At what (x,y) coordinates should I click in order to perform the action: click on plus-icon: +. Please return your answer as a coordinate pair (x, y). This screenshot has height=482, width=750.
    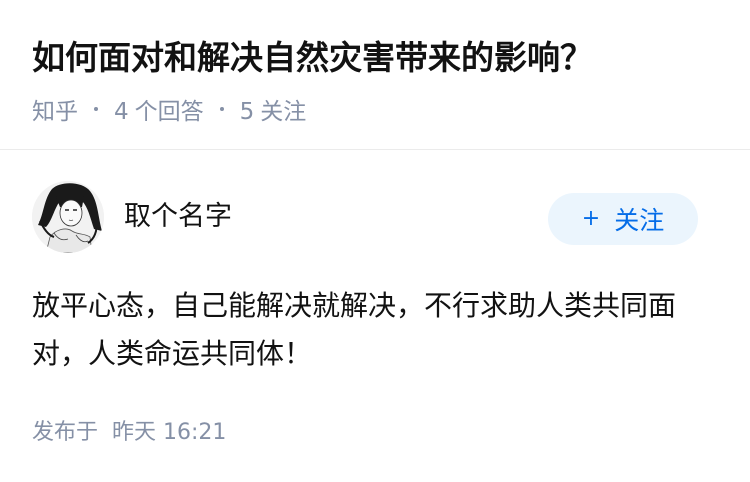
    Looking at the image, I should click on (591, 218).